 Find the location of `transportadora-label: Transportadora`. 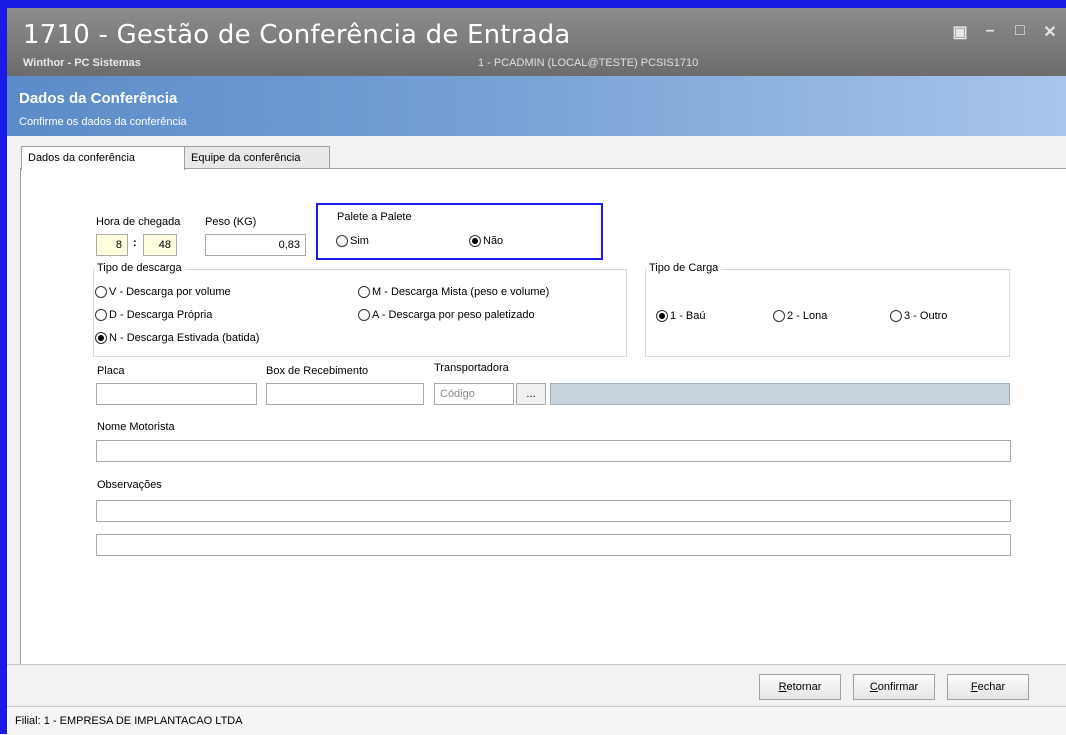

transportadora-label: Transportadora is located at coordinates (471, 368).